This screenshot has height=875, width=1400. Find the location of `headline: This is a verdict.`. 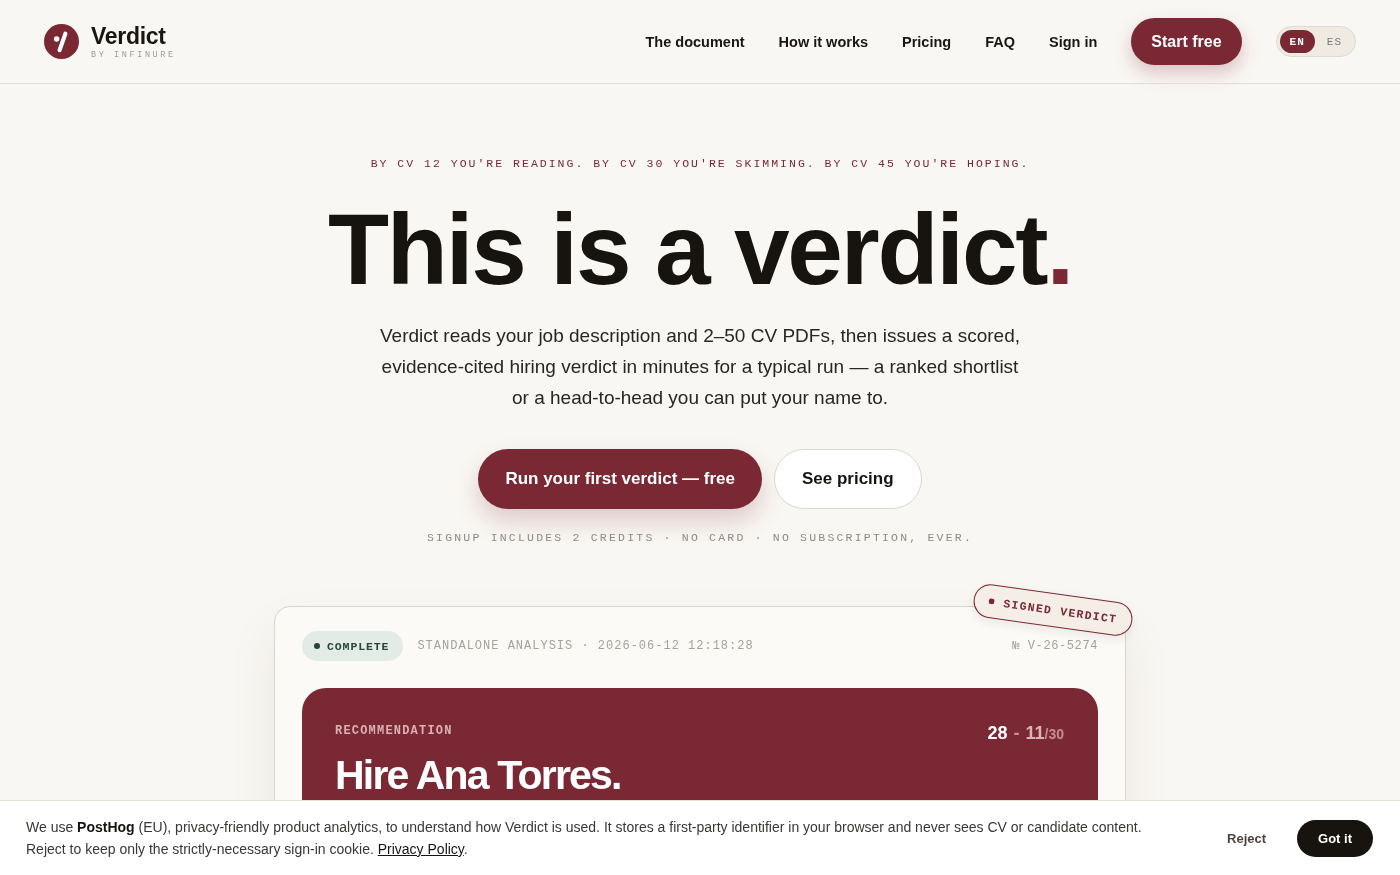

headline: This is a verdict. is located at coordinates (700, 249).